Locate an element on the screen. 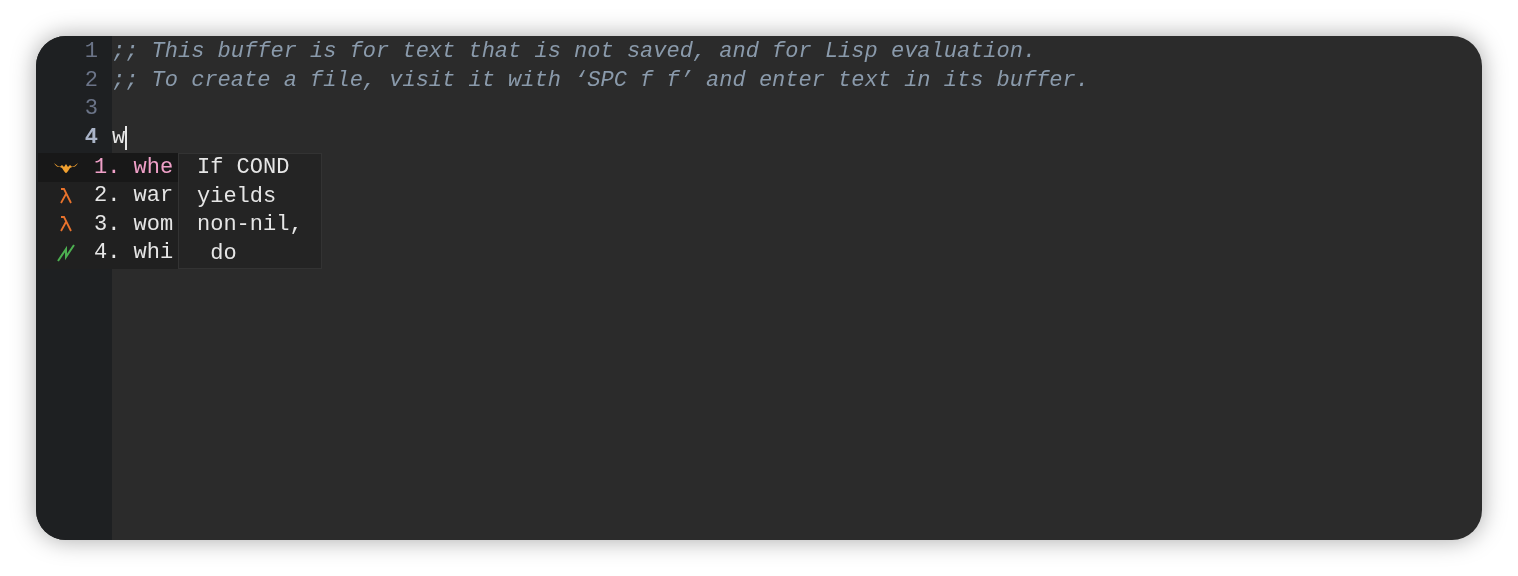 The width and height of the screenshot is (1518, 576). bat-icon is located at coordinates (66, 167).